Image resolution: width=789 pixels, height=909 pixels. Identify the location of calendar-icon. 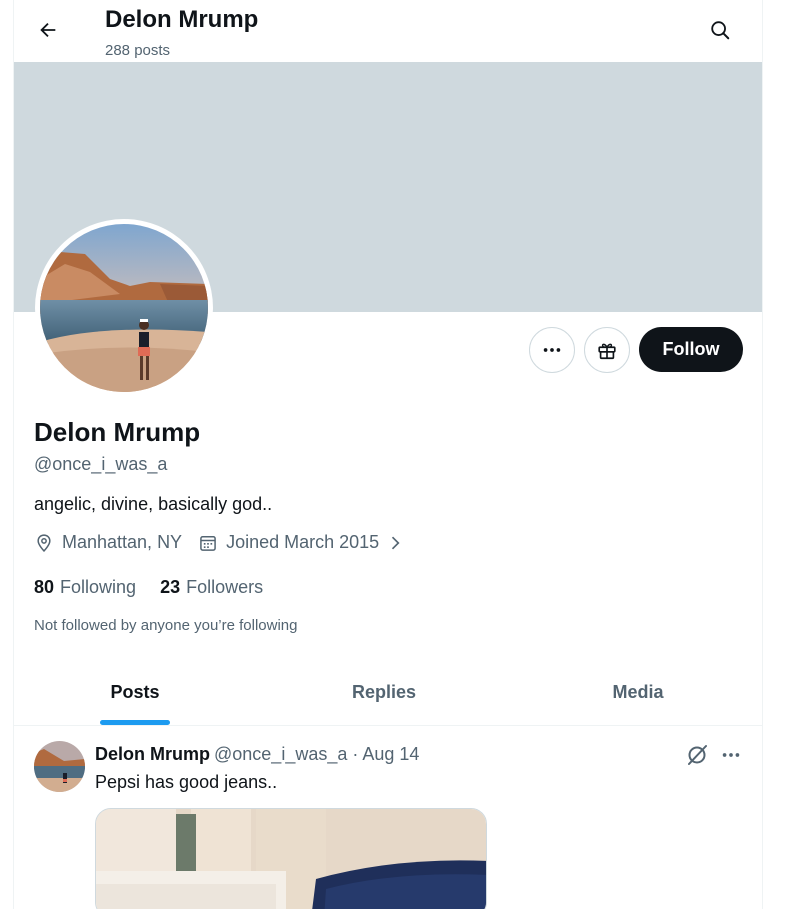
(208, 543).